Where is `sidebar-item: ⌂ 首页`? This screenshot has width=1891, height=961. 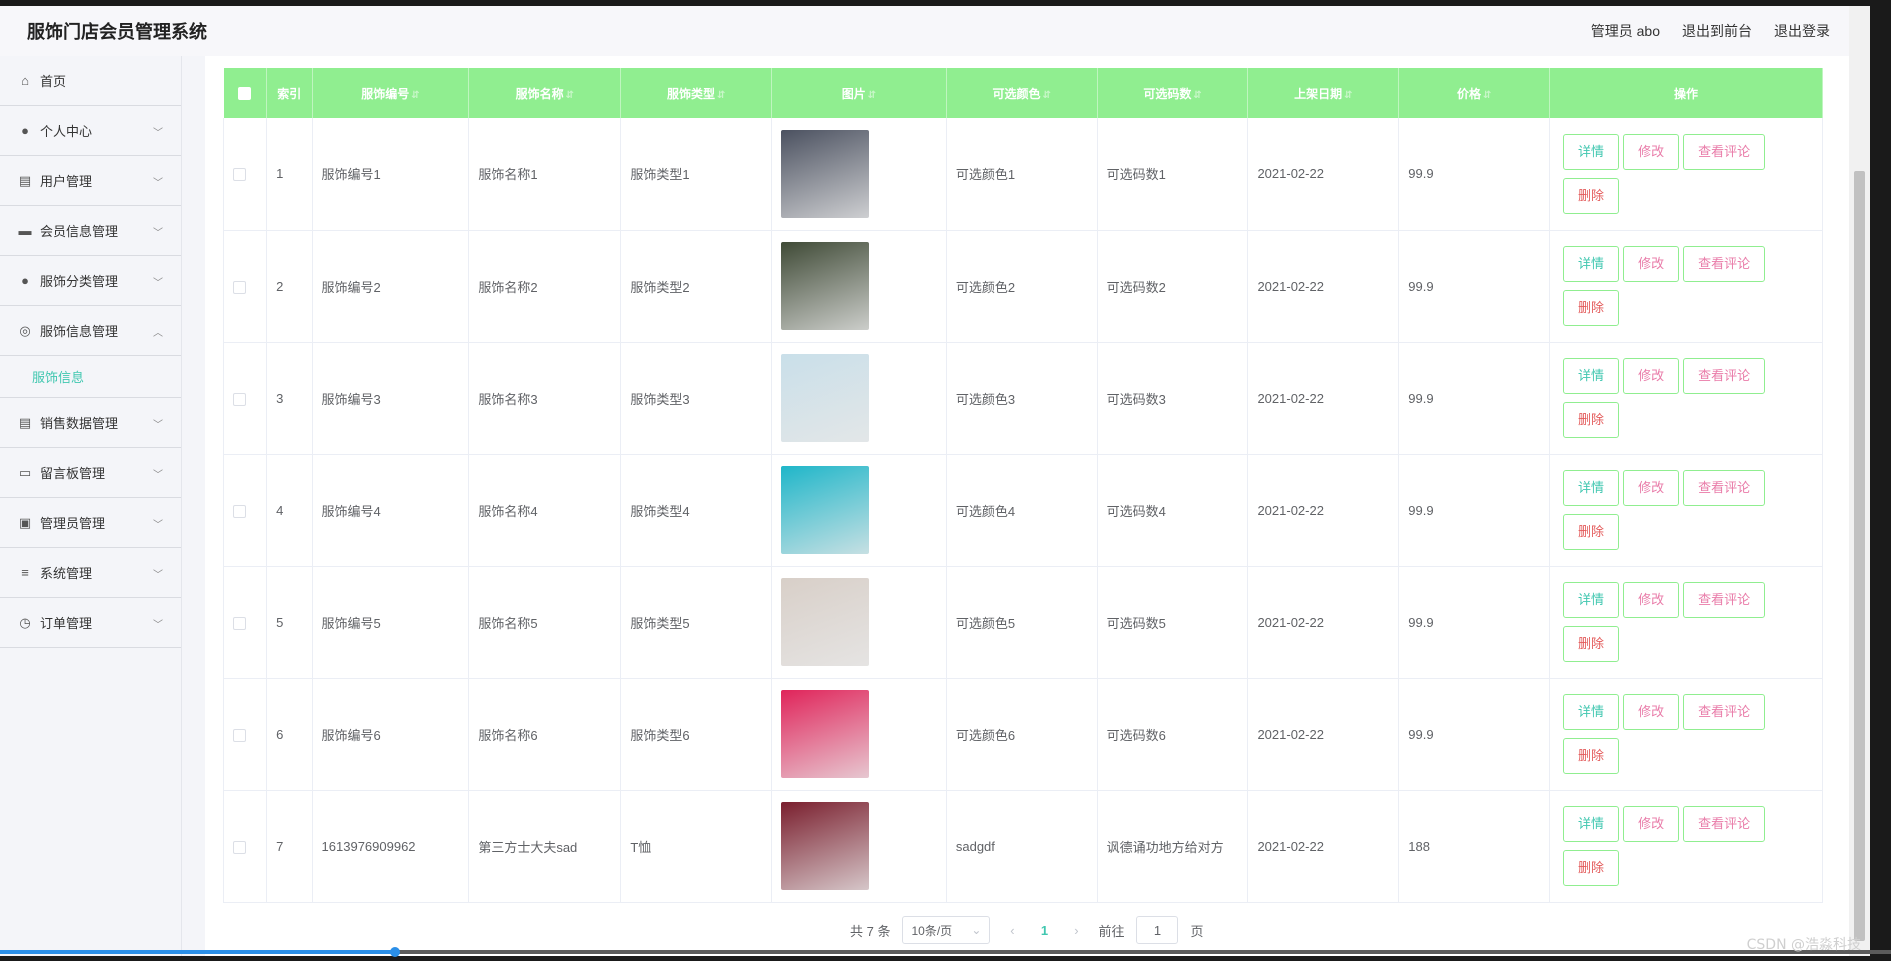 sidebar-item: ⌂ 首页 is located at coordinates (90, 81).